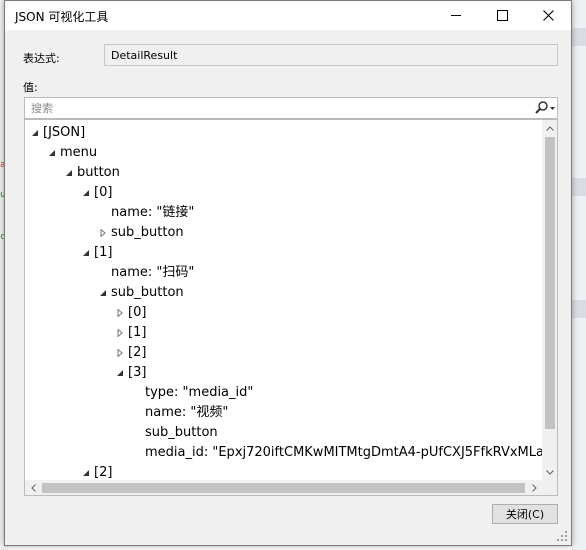  I want to click on search-box, so click(291, 108).